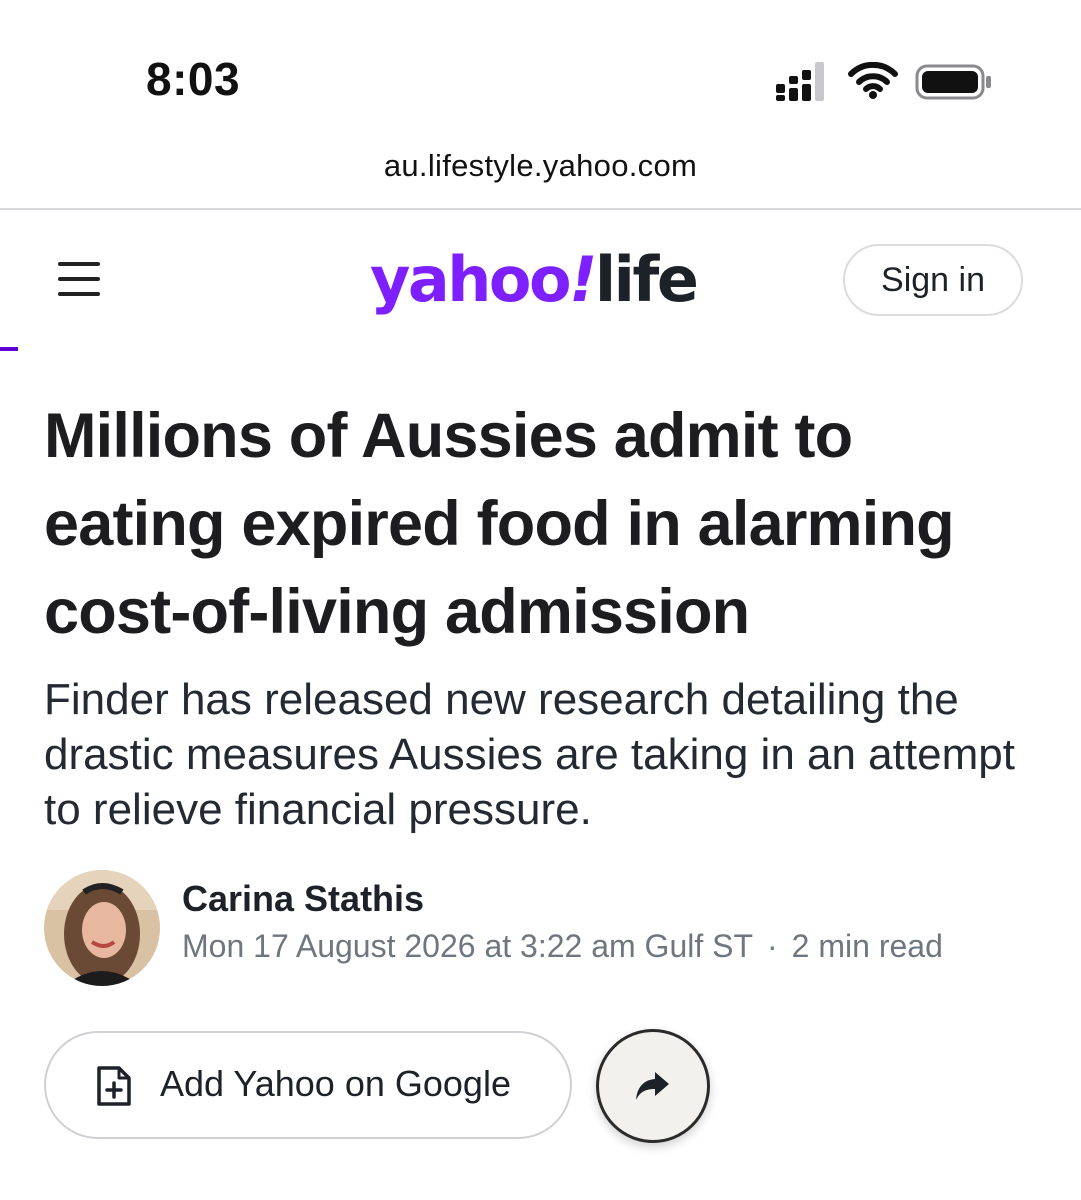 The height and width of the screenshot is (1200, 1081). I want to click on publish-date: Mon 17 August 2026 at 3:22 am Gulf ST, so click(468, 946).